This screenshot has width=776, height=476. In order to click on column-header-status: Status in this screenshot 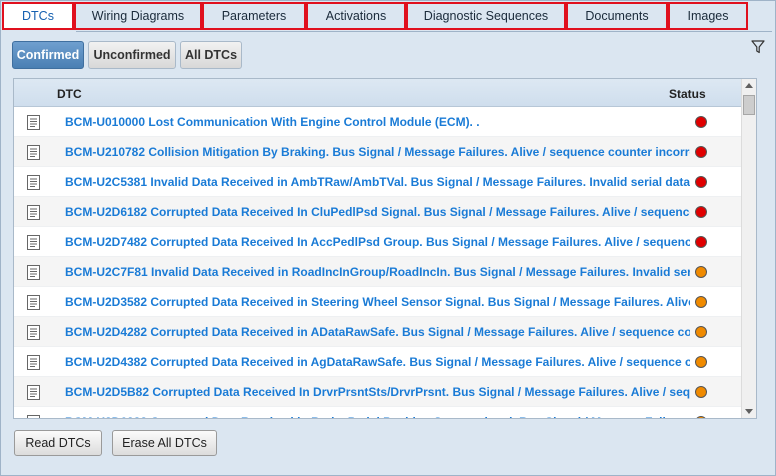, I will do `click(687, 94)`.